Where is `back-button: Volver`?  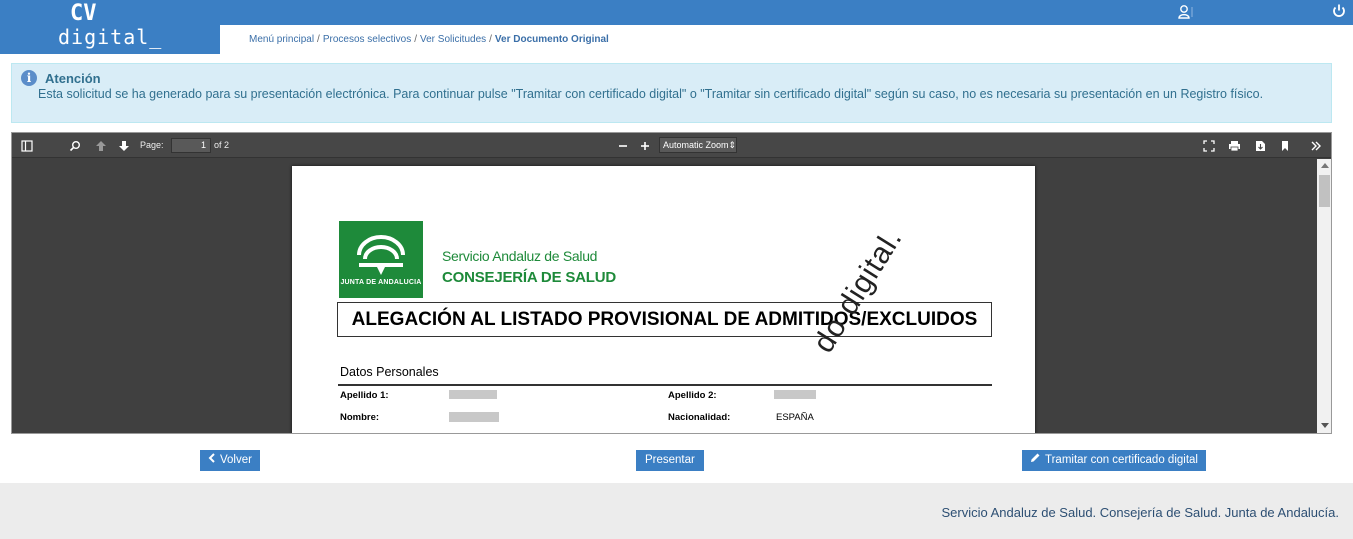 back-button: Volver is located at coordinates (230, 460).